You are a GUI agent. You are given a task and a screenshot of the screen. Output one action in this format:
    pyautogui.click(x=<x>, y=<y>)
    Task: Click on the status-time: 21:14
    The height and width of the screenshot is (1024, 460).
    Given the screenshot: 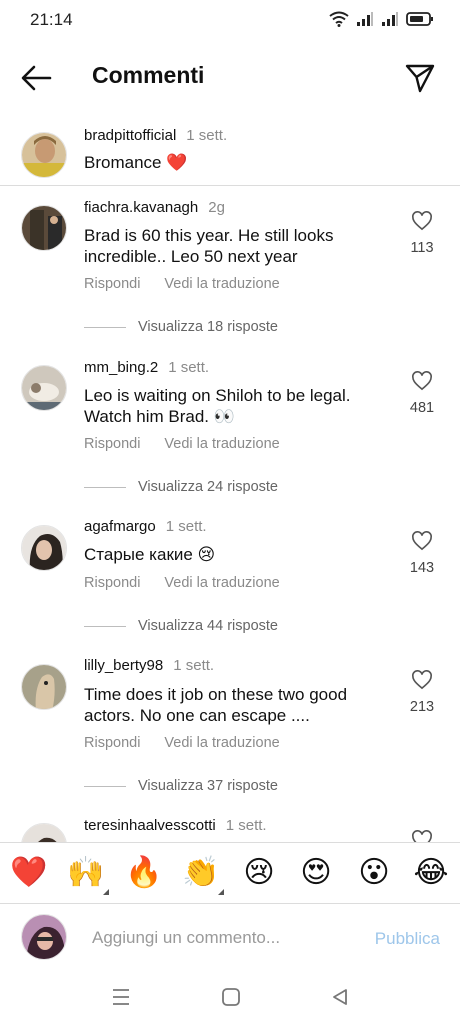 What is the action you would take?
    pyautogui.click(x=51, y=19)
    